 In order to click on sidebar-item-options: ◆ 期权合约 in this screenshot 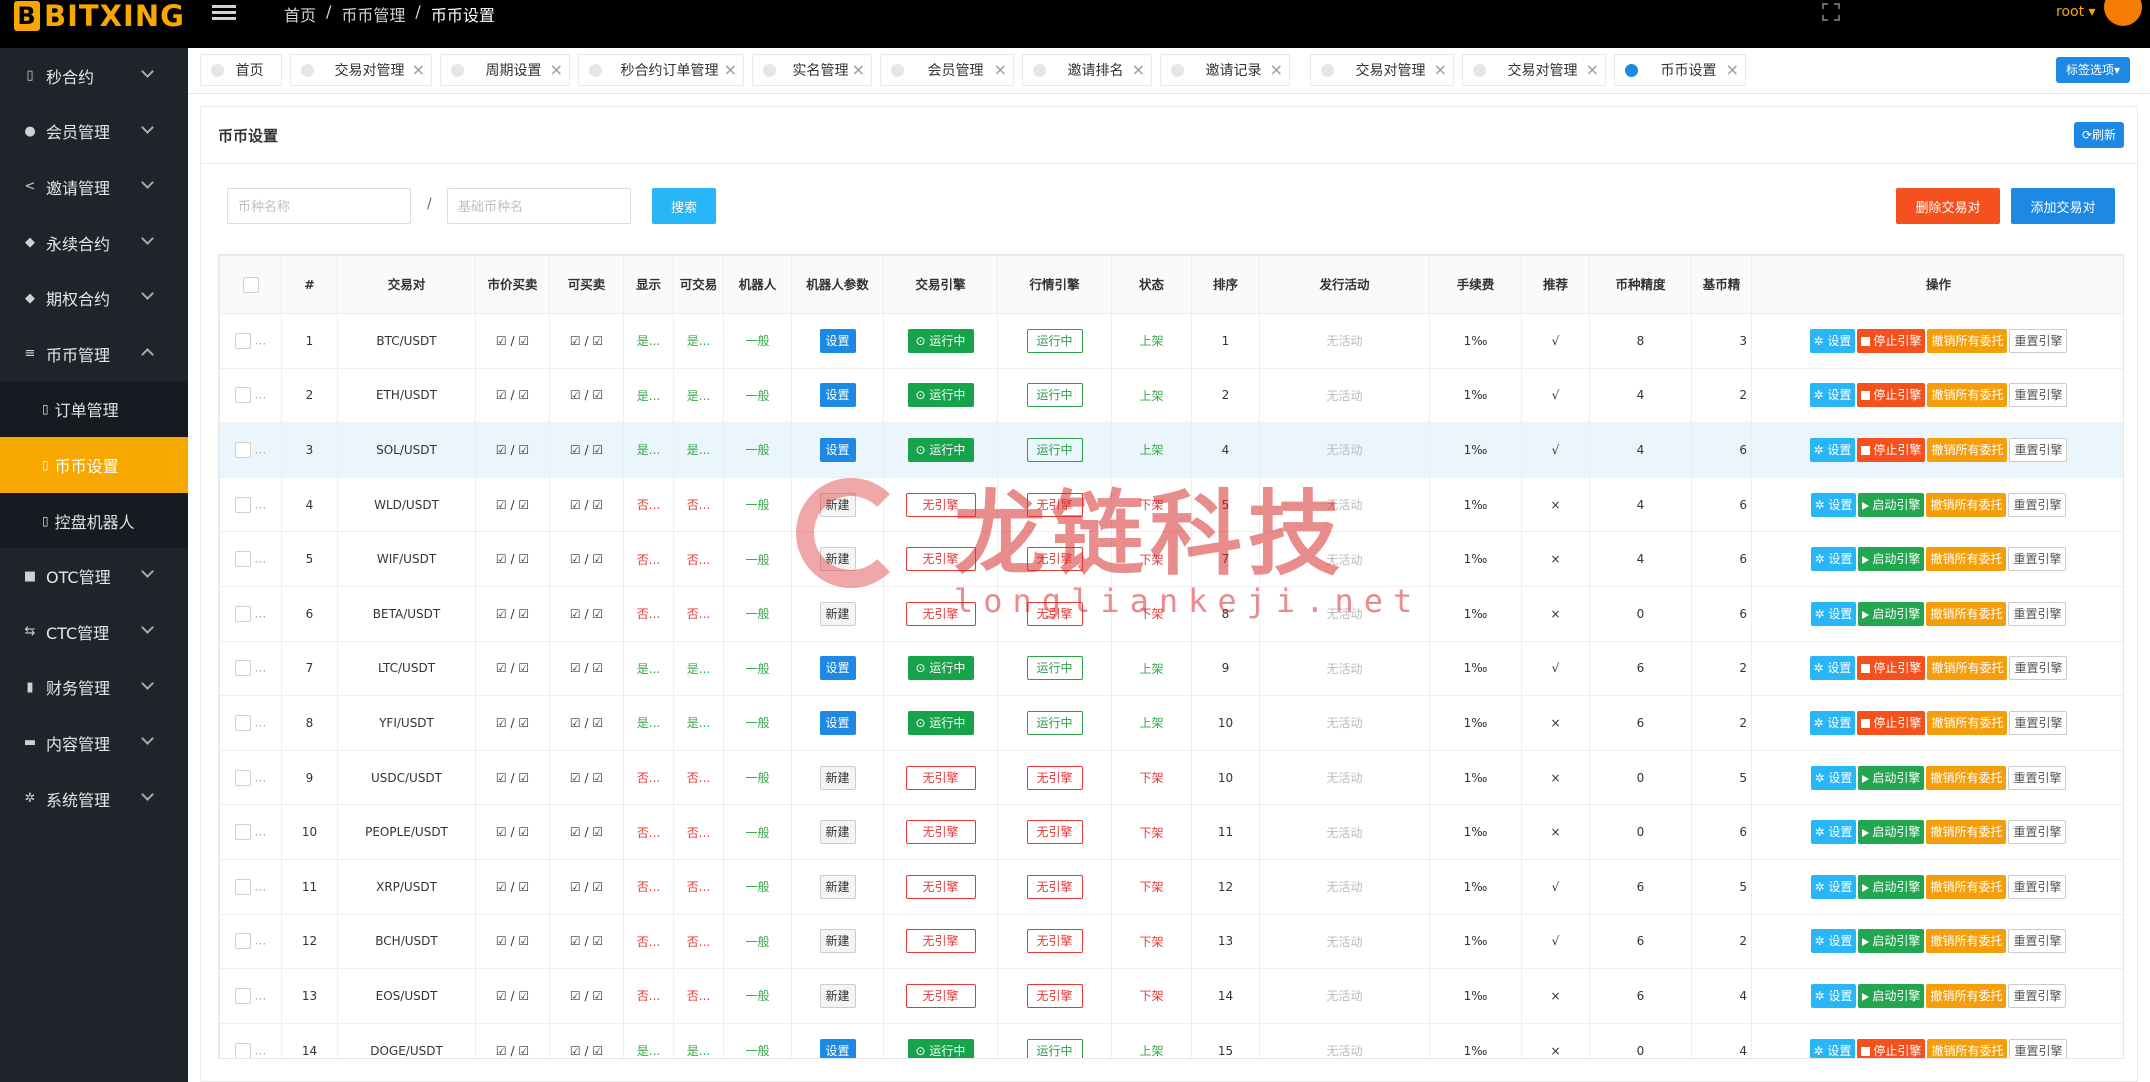, I will do `click(94, 298)`.